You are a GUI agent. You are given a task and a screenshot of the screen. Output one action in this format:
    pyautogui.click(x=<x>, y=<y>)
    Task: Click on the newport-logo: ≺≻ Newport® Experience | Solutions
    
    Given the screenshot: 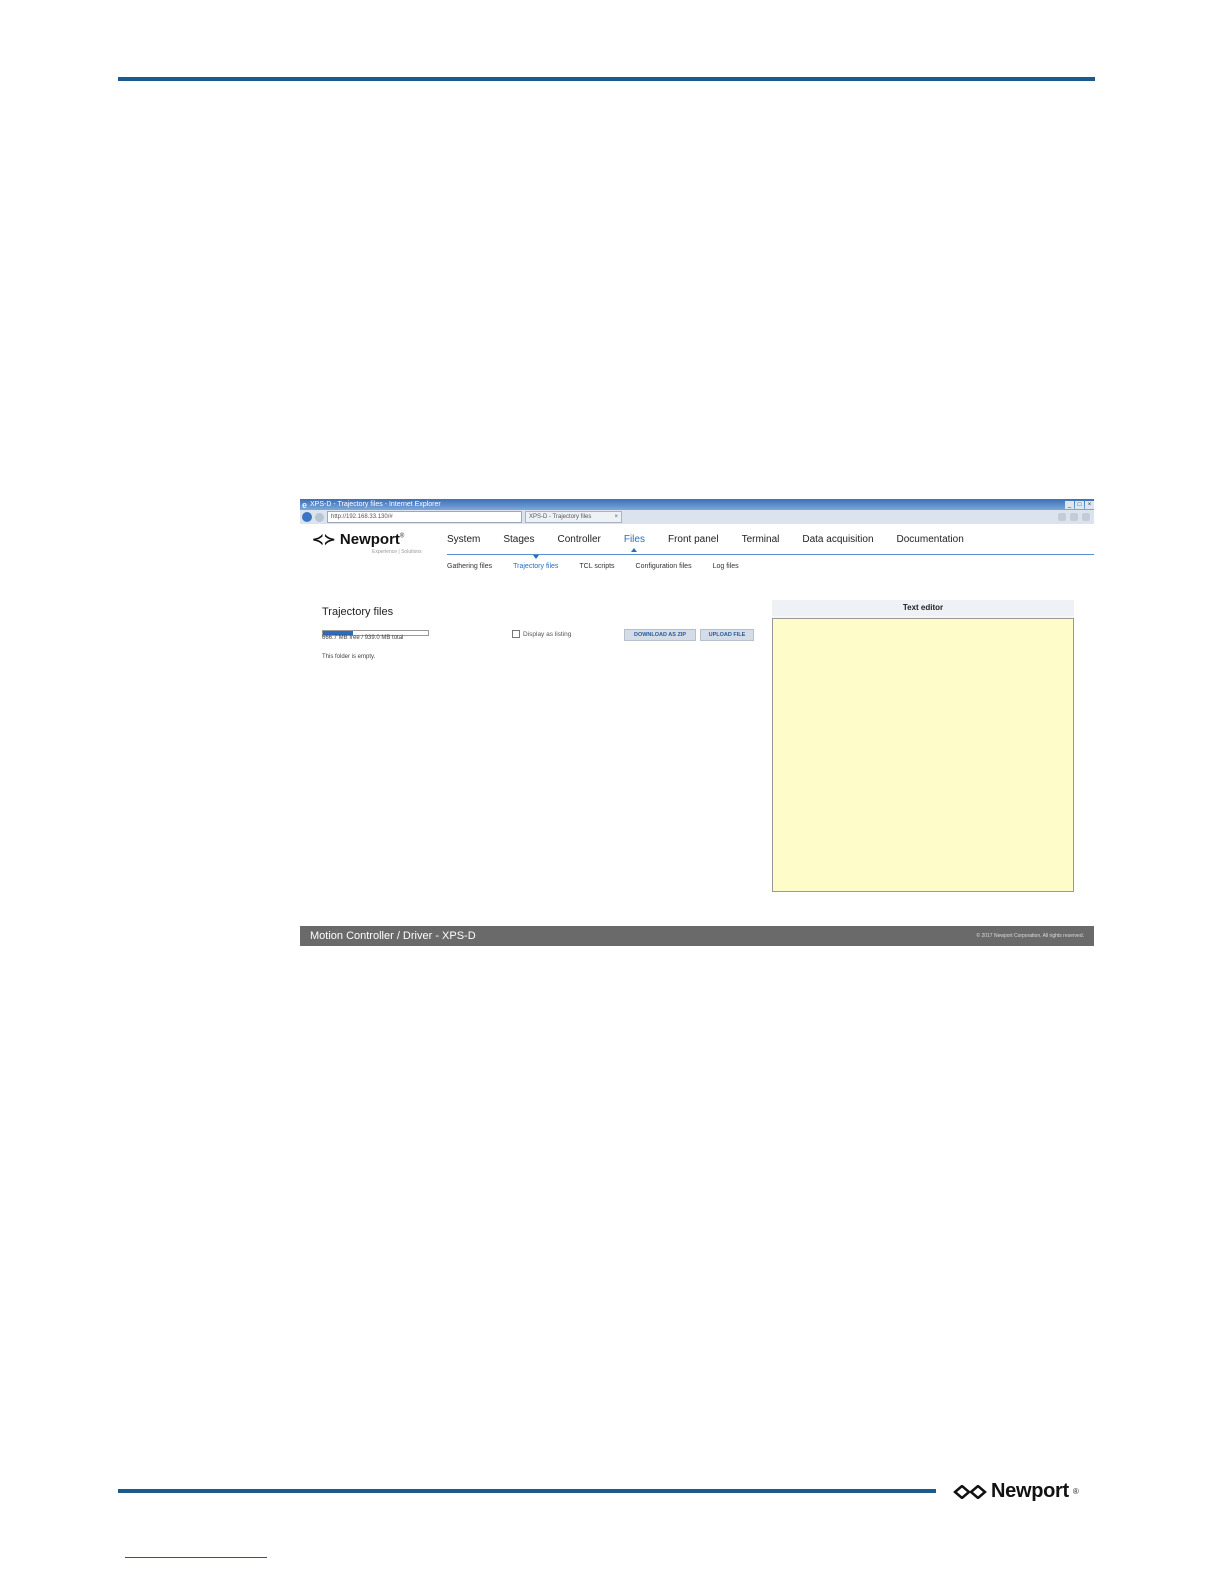 What is the action you would take?
    pyautogui.click(x=367, y=543)
    